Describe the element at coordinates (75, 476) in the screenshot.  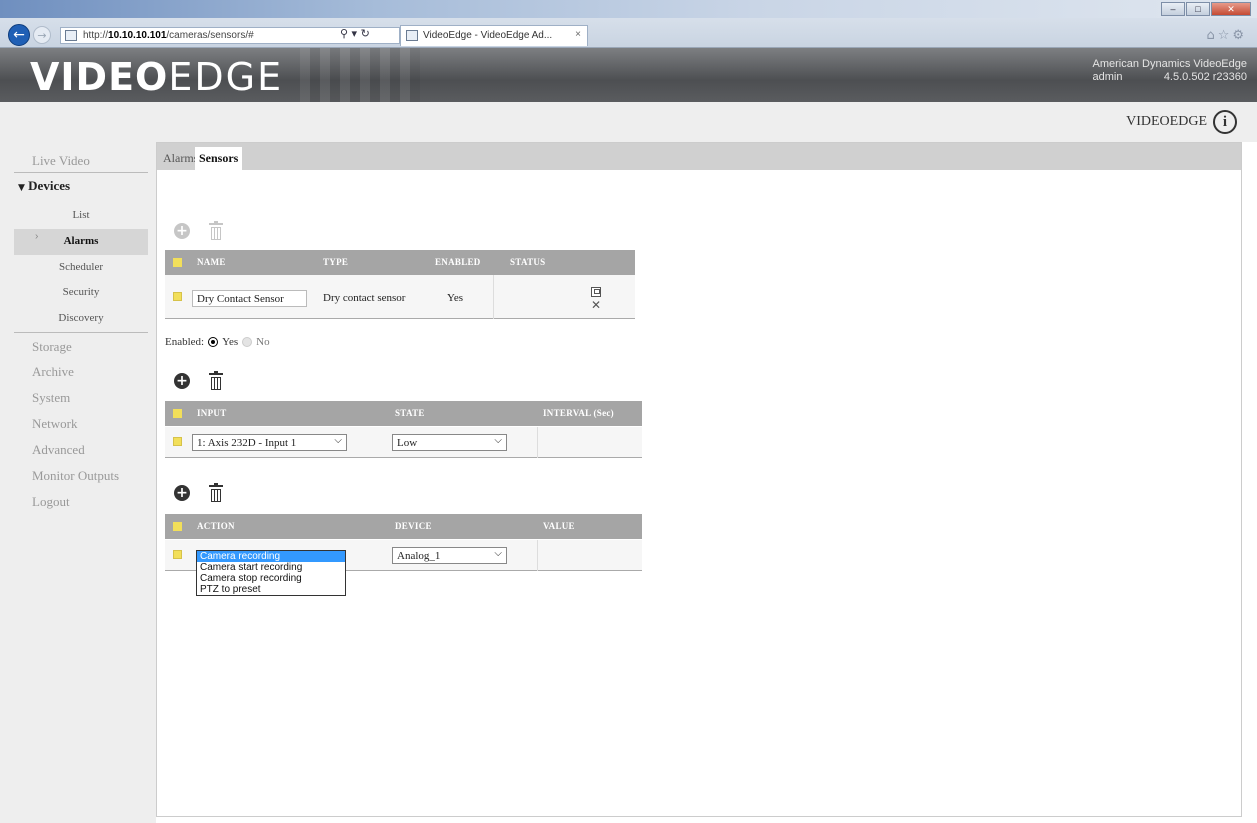
I see `sidebar-item-monitor-outputs: Monitor Outputs` at that location.